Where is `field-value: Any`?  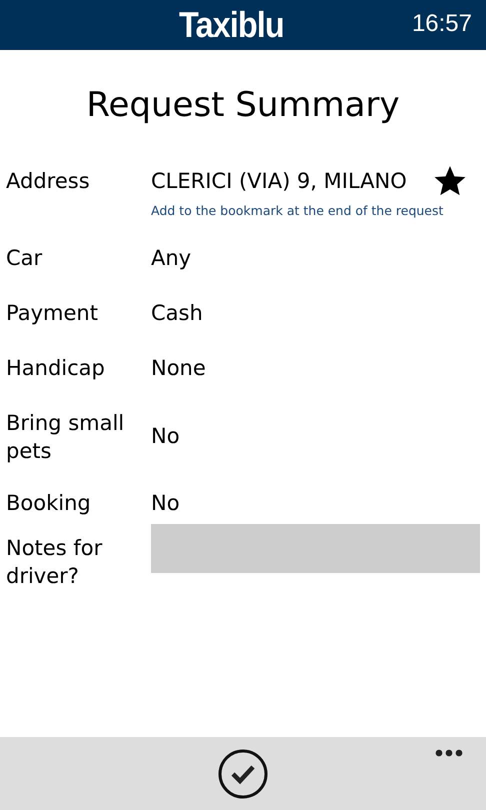
field-value: Any is located at coordinates (171, 258).